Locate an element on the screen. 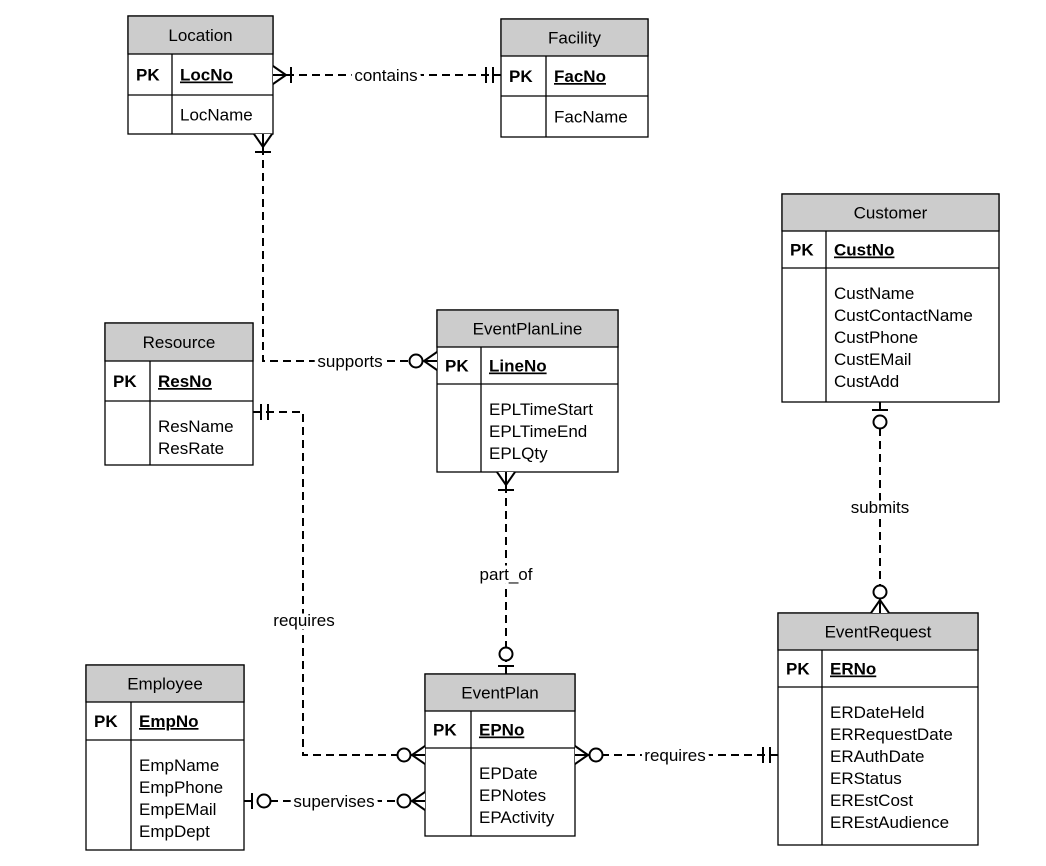 This screenshot has height=866, width=1046. primary-key: CustNo is located at coordinates (864, 250).